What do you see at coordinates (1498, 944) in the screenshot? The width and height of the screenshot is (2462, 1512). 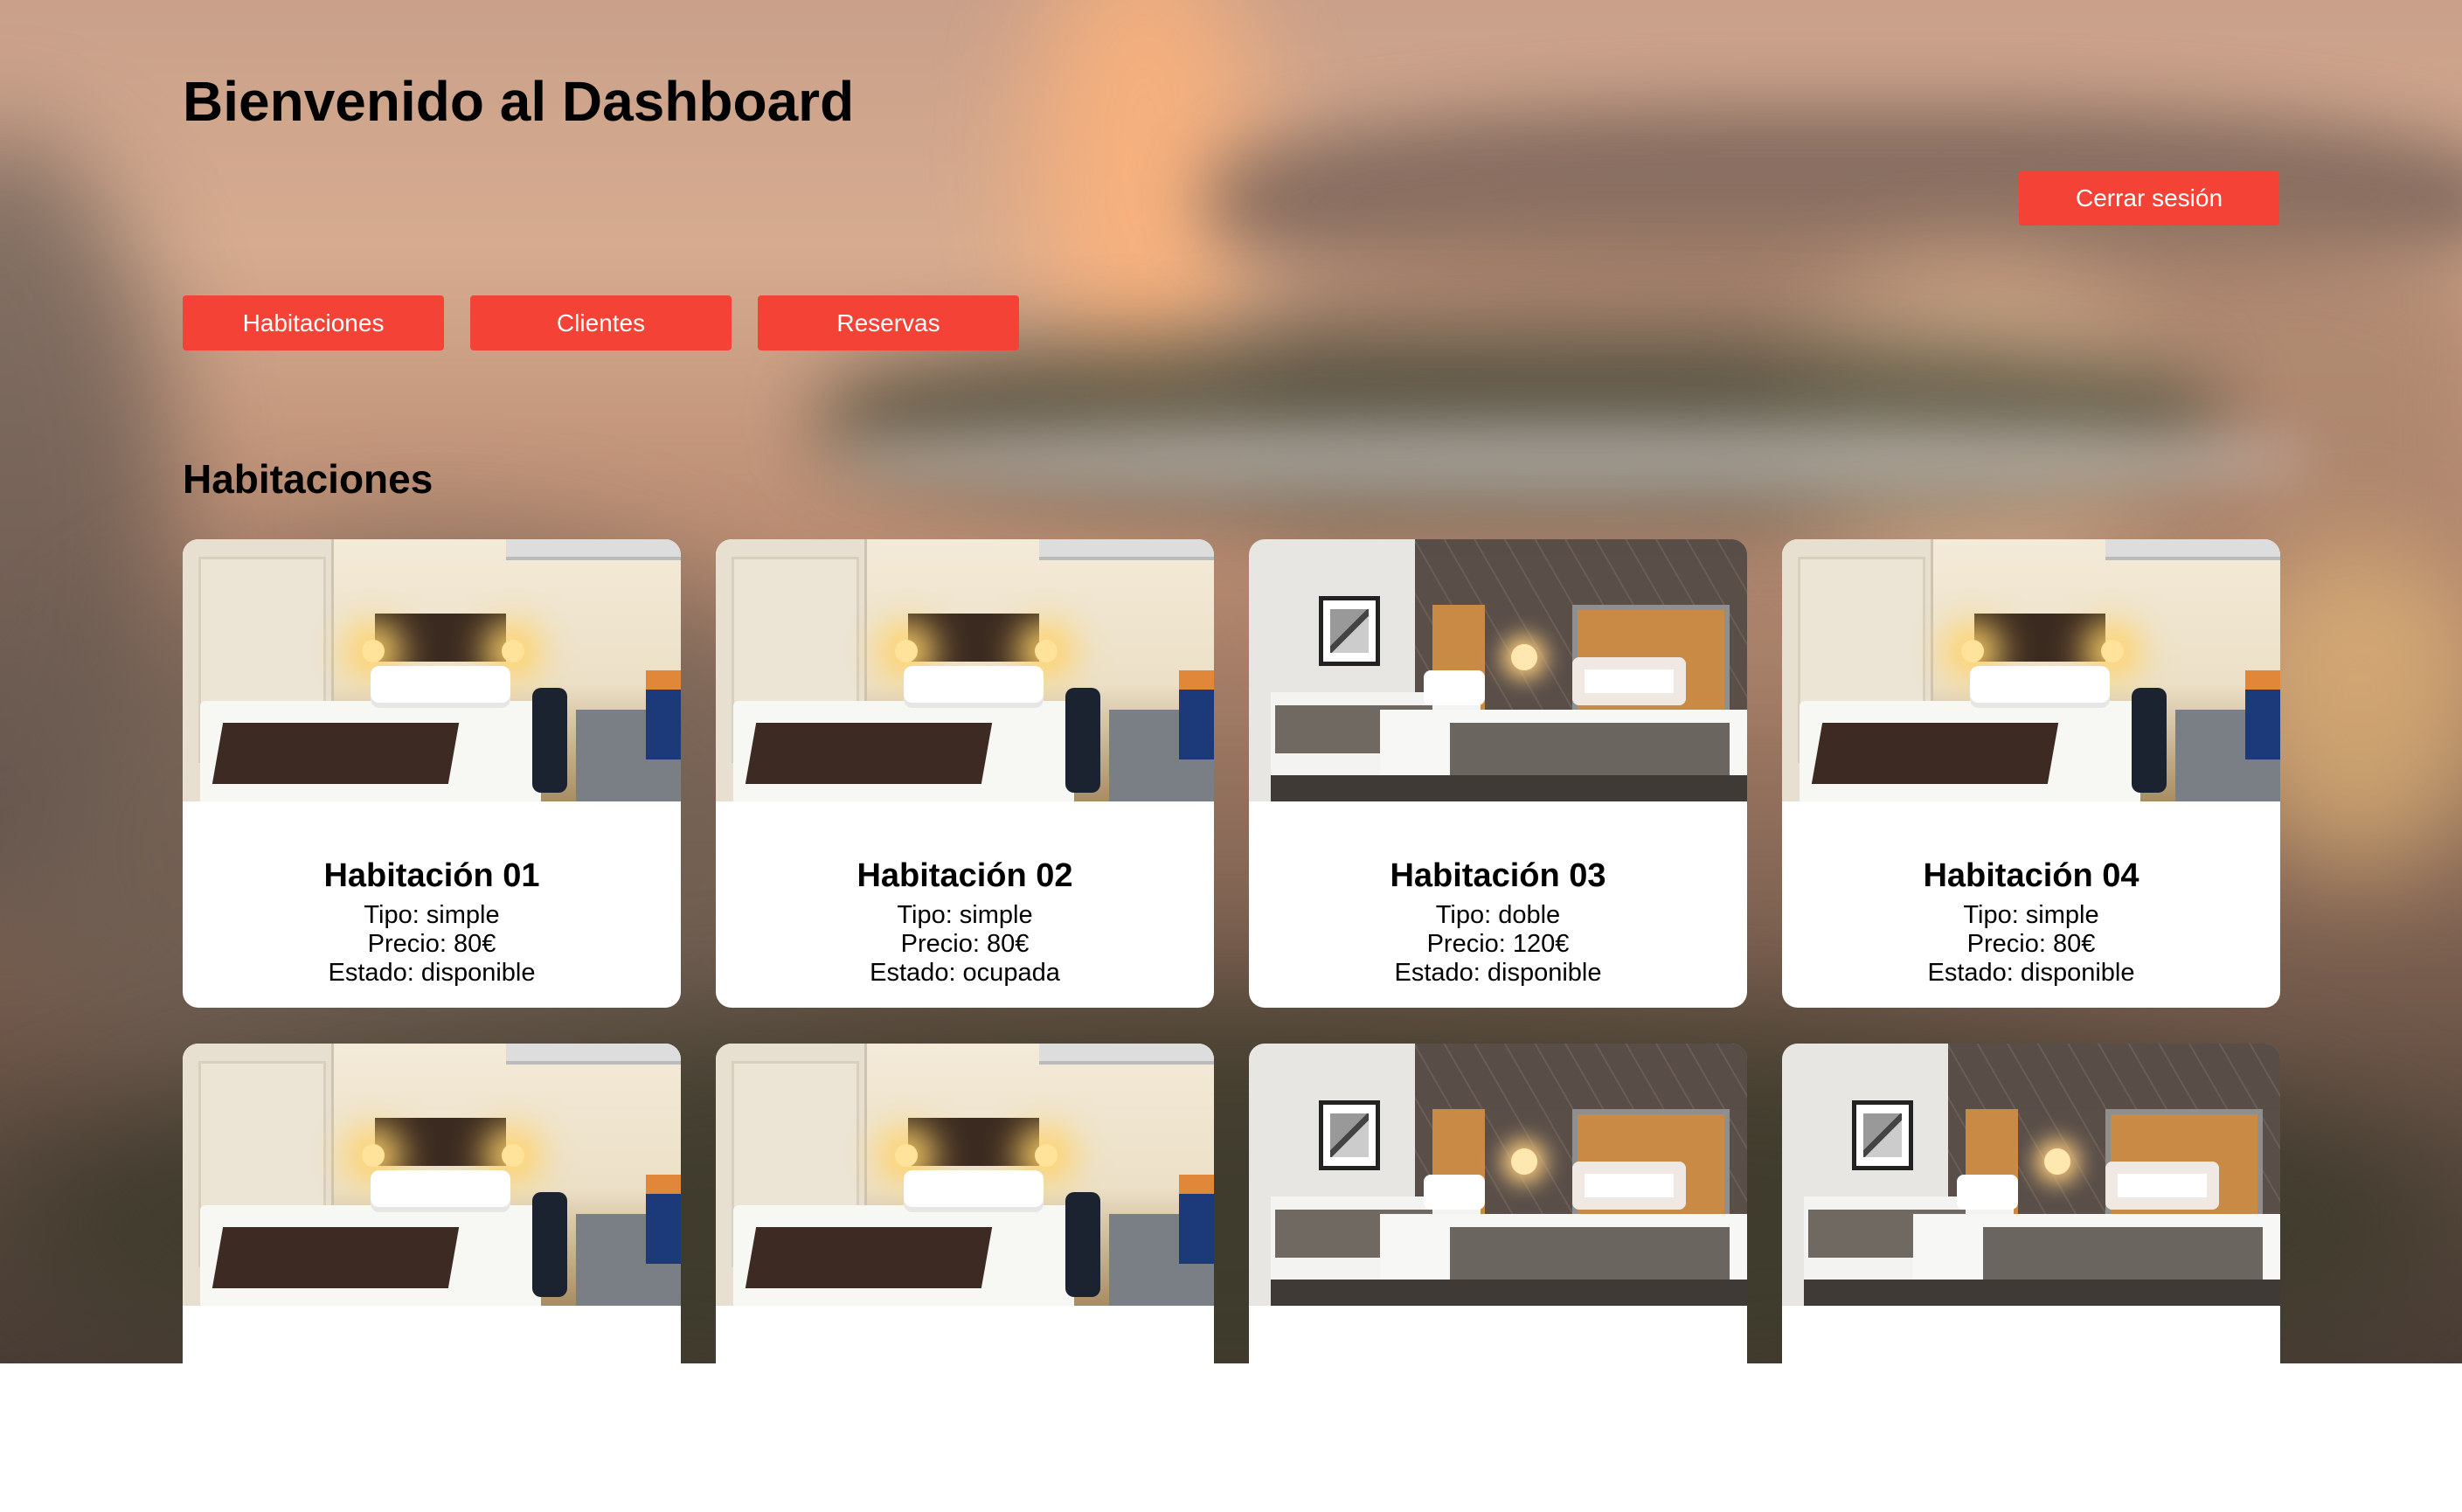 I see `room-price: Precio: 120€` at bounding box center [1498, 944].